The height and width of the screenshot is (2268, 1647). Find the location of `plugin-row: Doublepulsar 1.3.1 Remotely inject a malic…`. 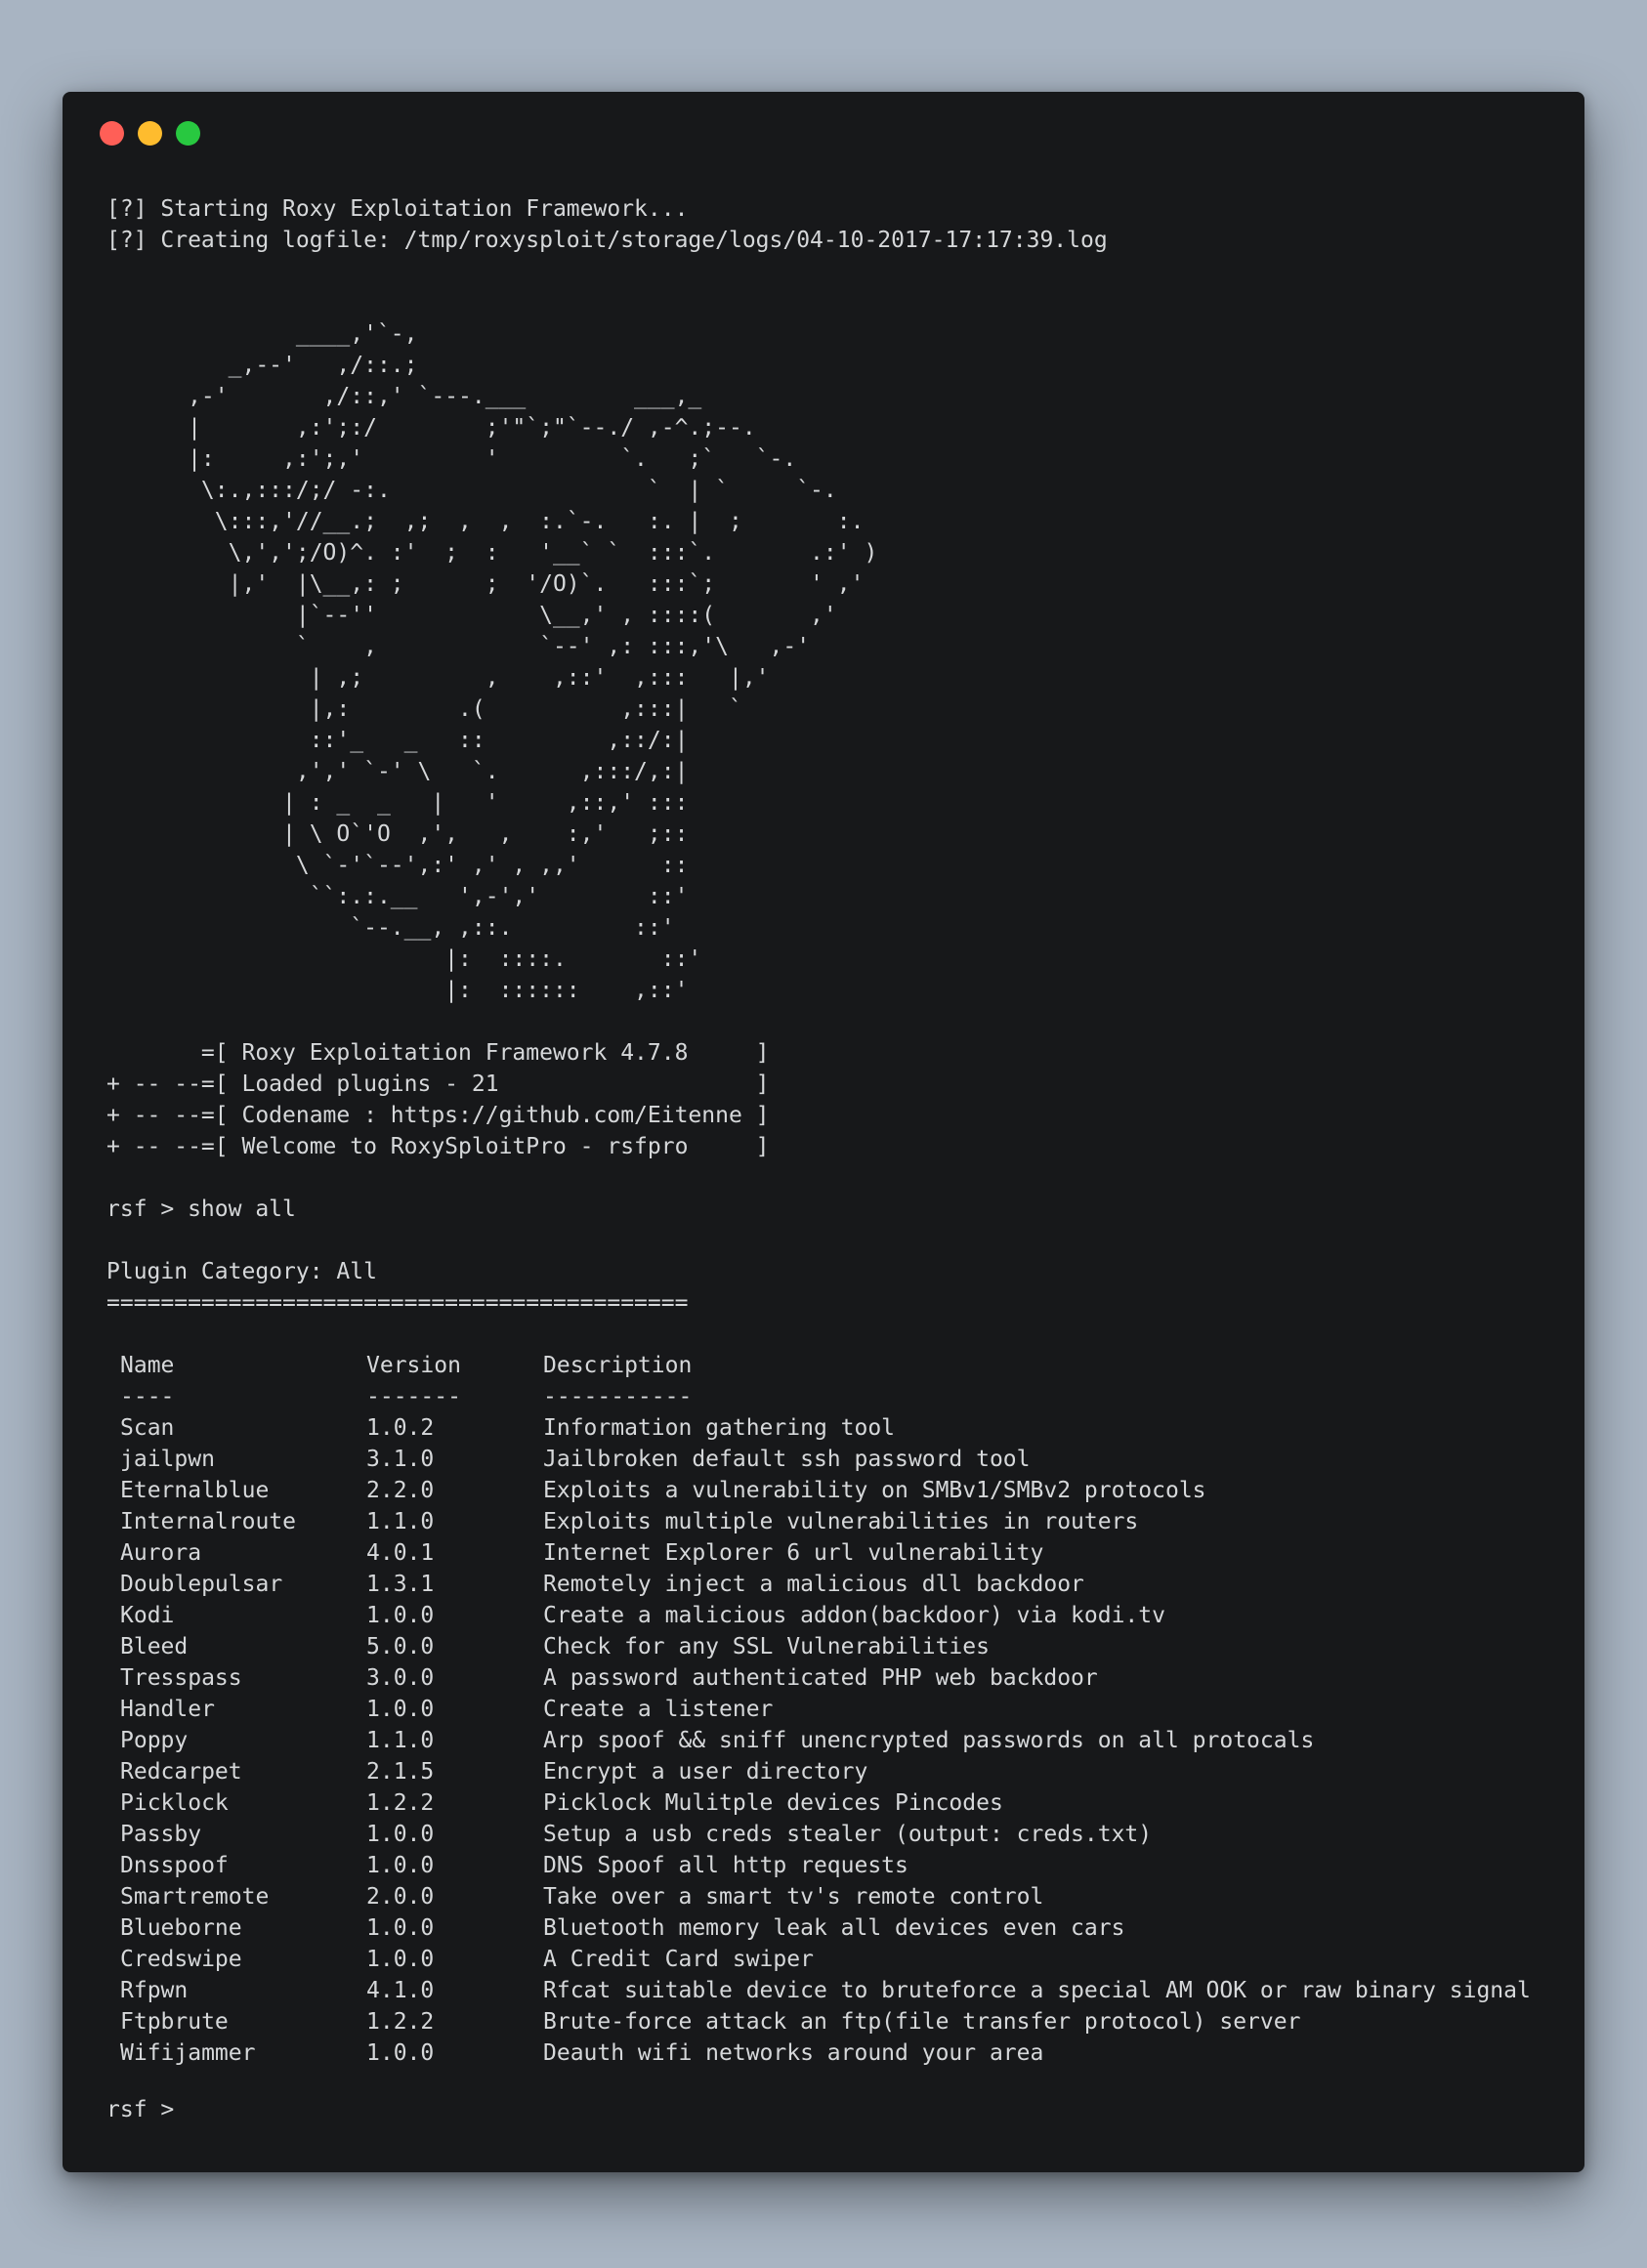

plugin-row: Doublepulsar 1.3.1 Remotely inject a malic… is located at coordinates (835, 1584).